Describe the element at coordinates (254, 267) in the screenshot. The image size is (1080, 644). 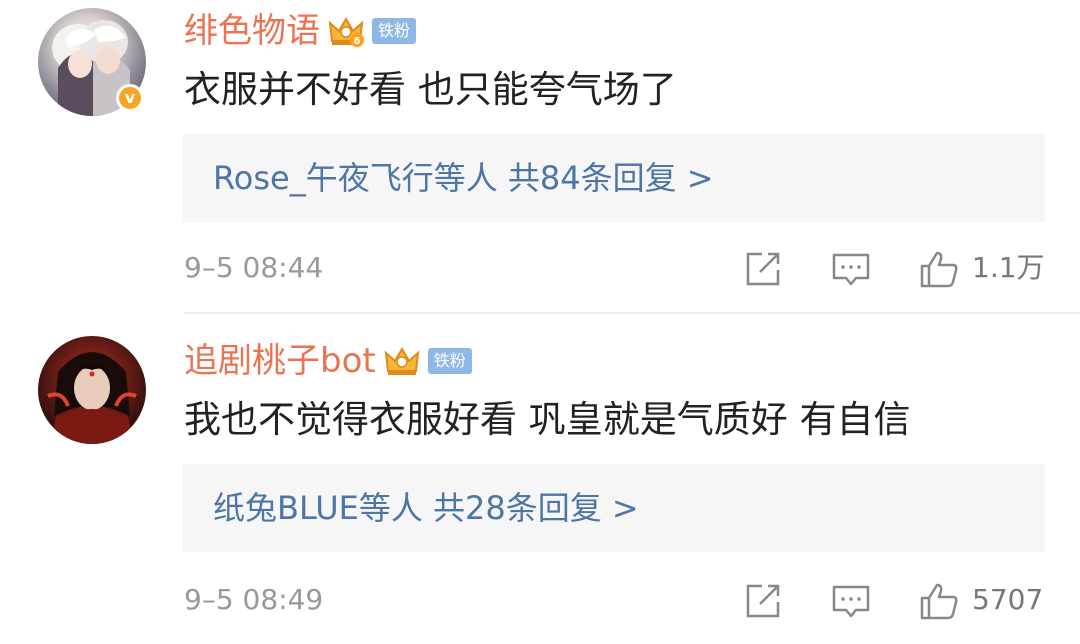
I see `timestamp: 9–5 08:44` at that location.